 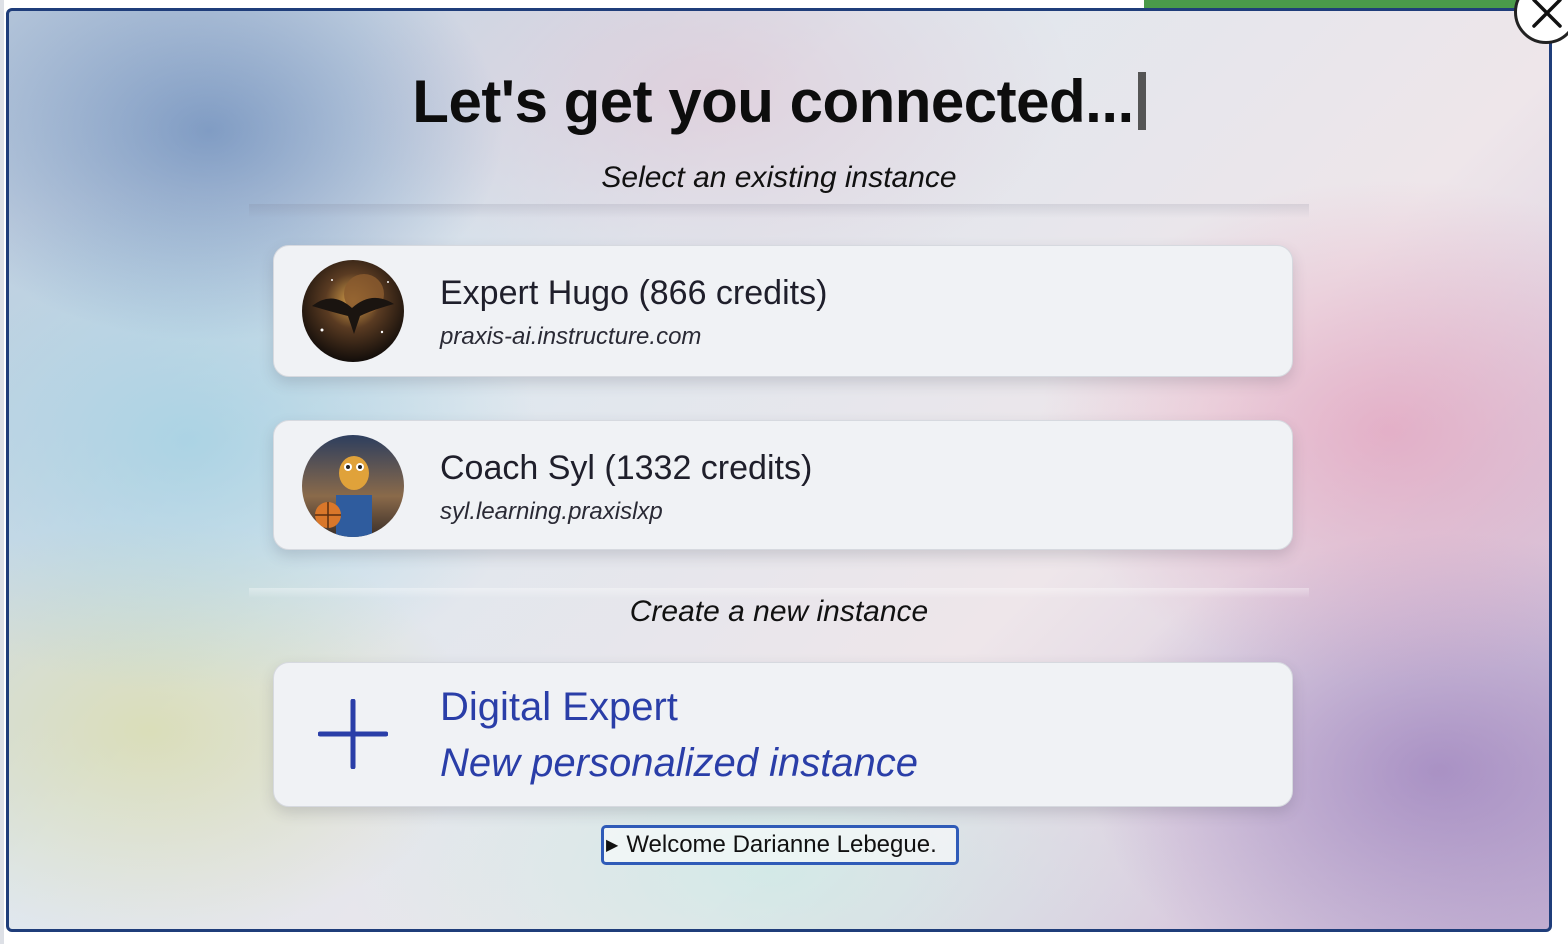 What do you see at coordinates (679, 763) in the screenshot?
I see `new-instance-subtitle: New personalized instance` at bounding box center [679, 763].